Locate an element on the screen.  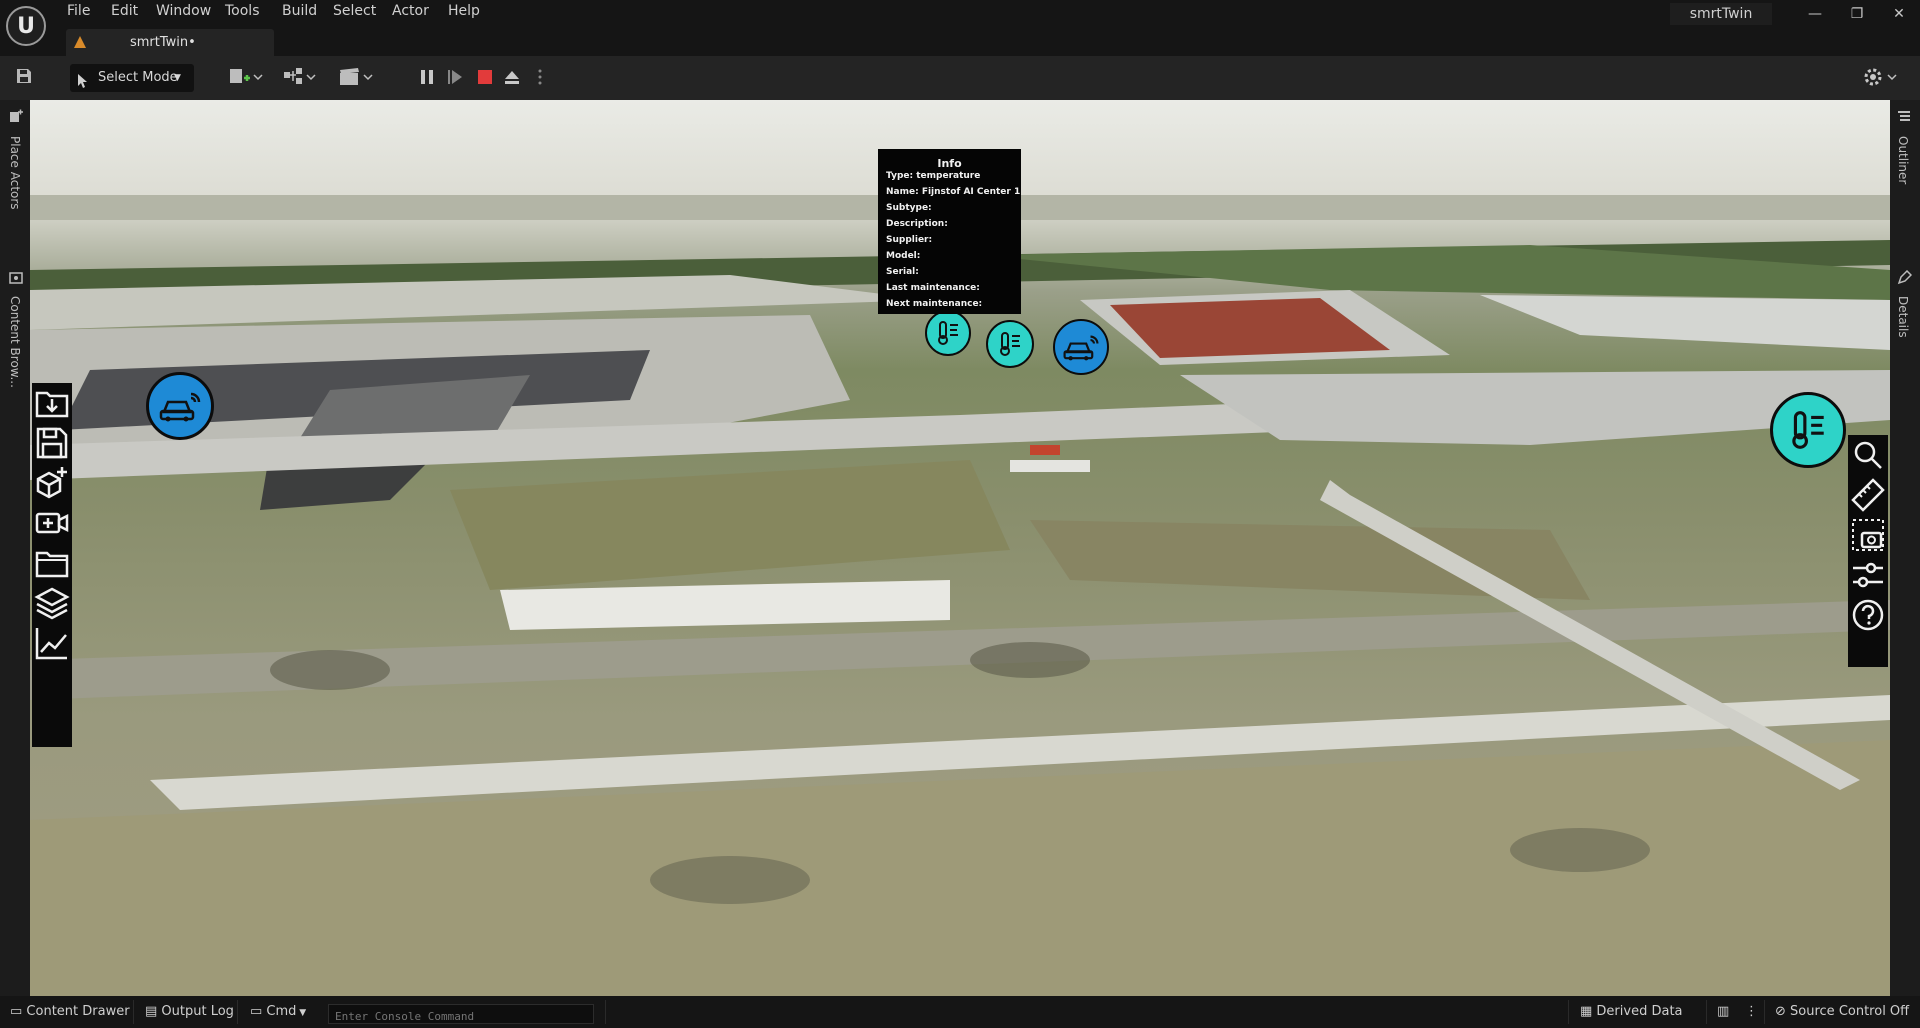
details-tab: Details is located at coordinates (1903, 317).